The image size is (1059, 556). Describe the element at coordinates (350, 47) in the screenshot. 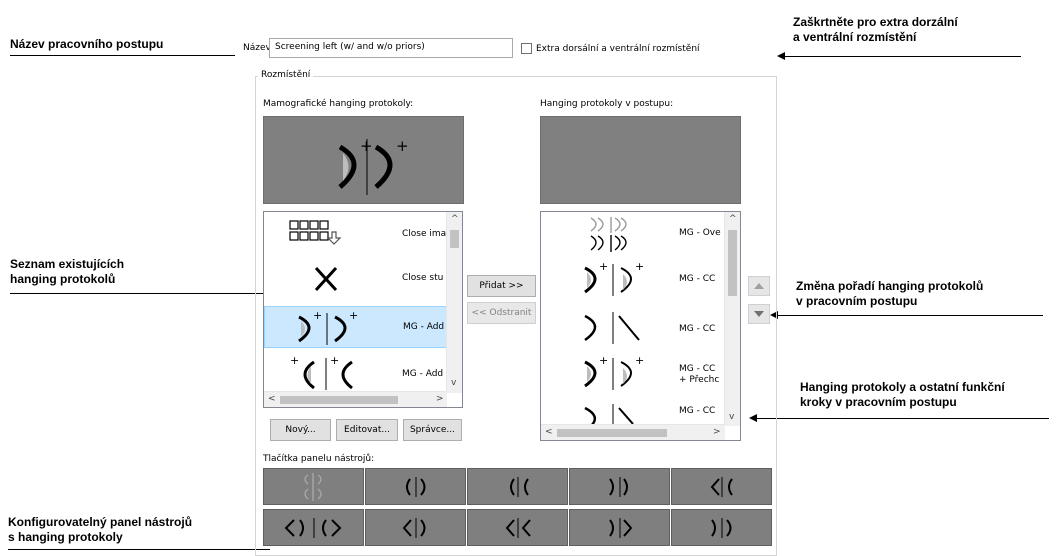

I see `workflow-name-value: Screening left (w/ and w/o priors)` at that location.